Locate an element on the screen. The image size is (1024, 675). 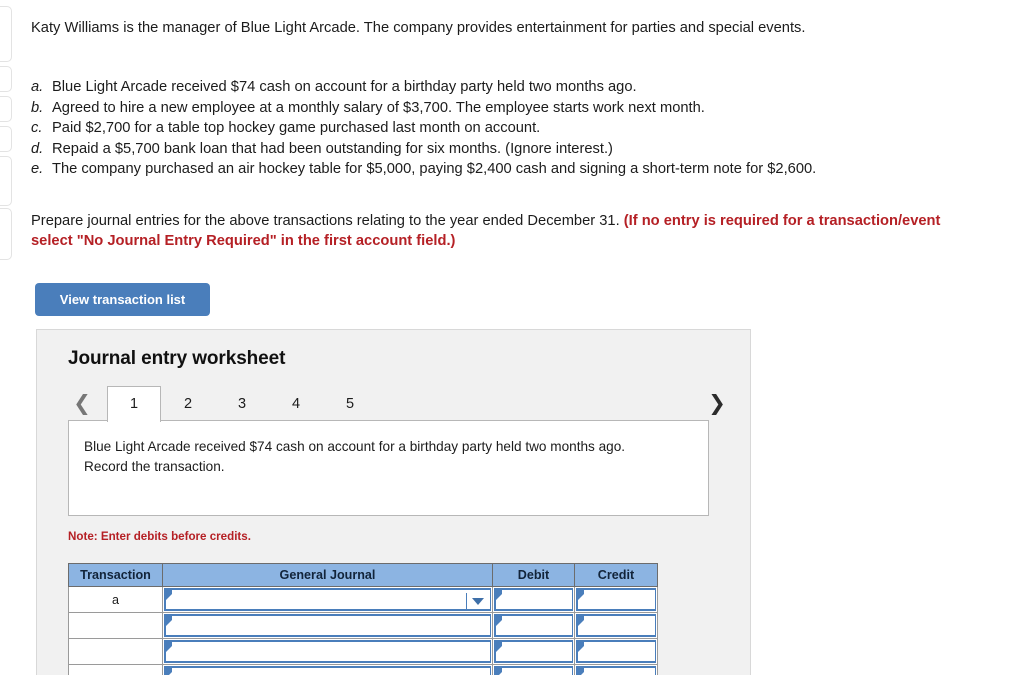
transaction-label-cell: a is located at coordinates (115, 599).